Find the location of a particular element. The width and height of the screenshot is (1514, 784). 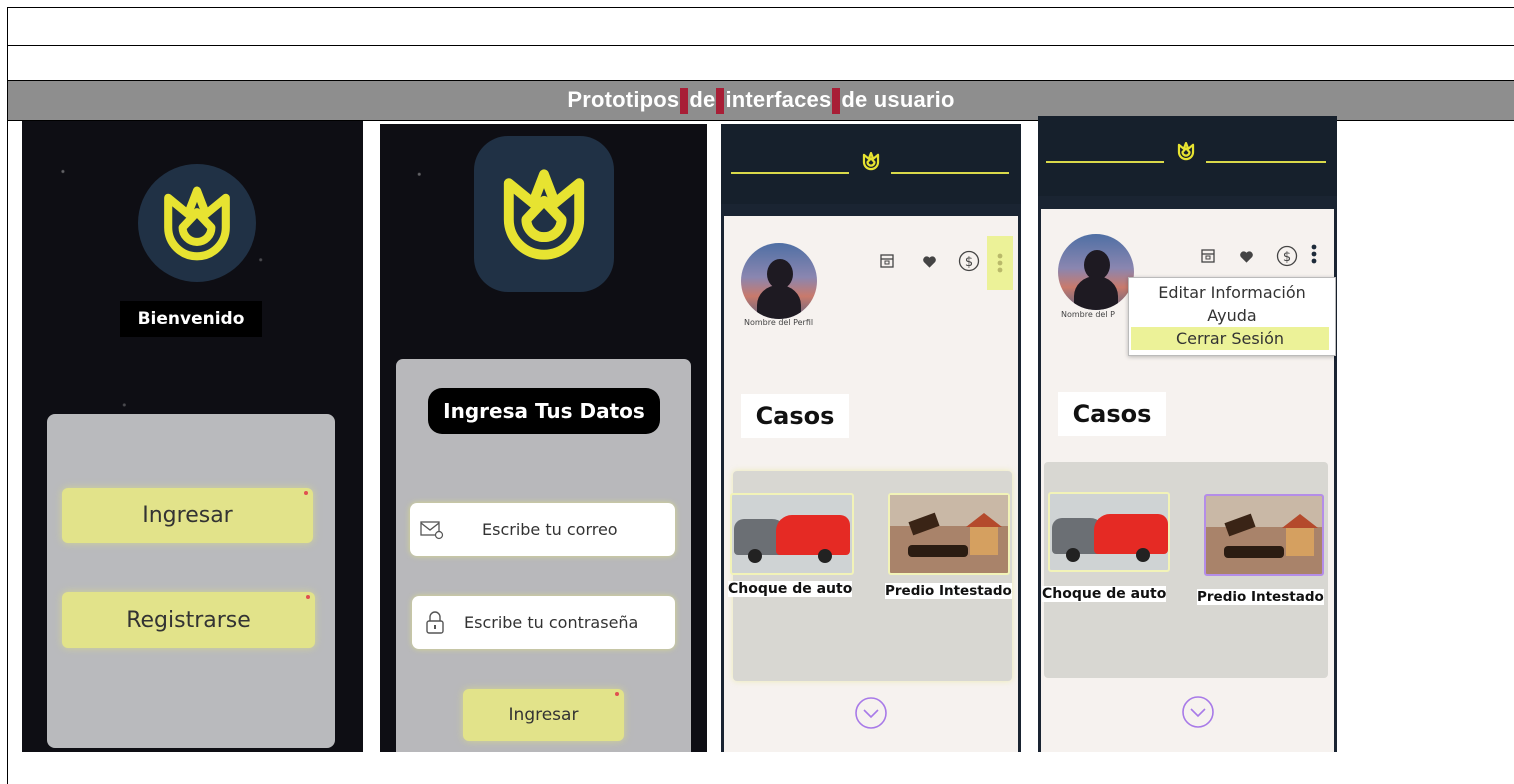

profile-dropdown-menu: Editar Información Ayuda Cerrar Sesión is located at coordinates (1232, 316).